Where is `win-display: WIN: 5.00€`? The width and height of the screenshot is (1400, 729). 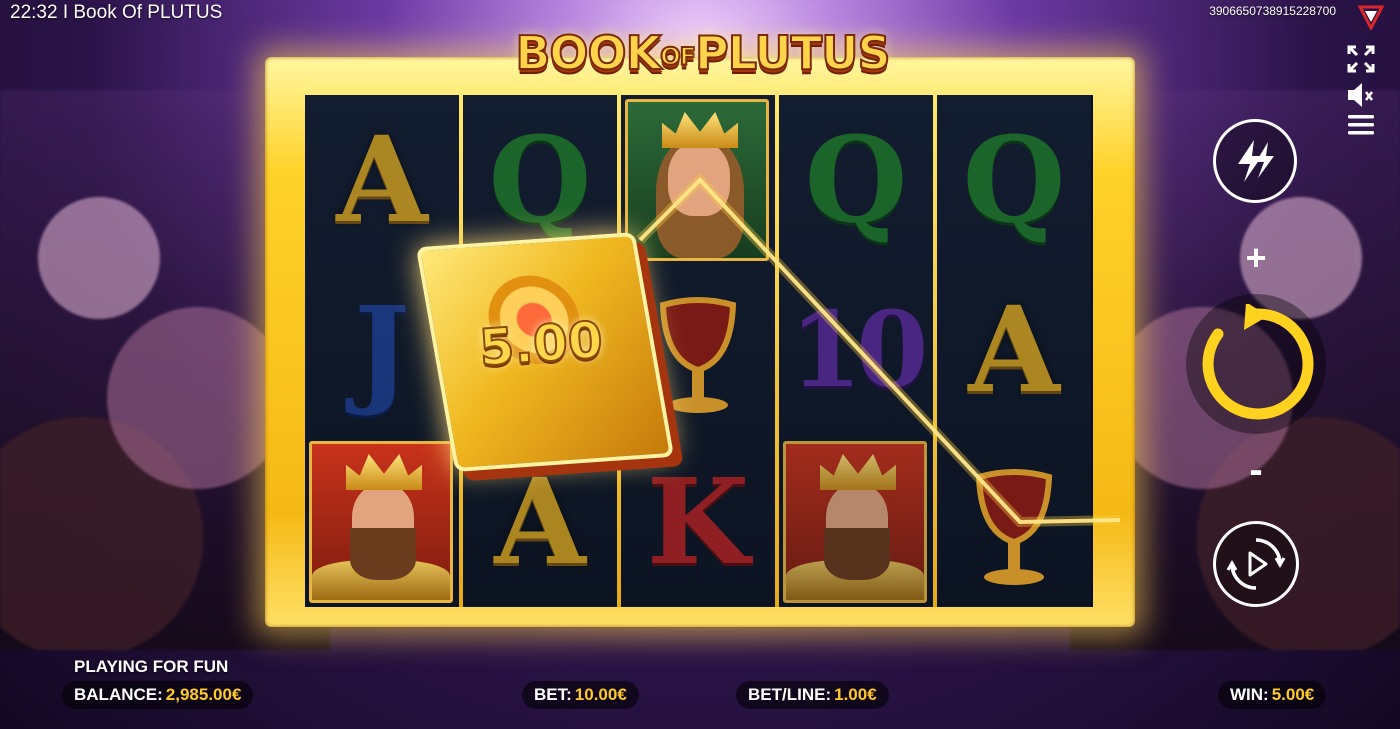 win-display: WIN: 5.00€ is located at coordinates (1272, 695).